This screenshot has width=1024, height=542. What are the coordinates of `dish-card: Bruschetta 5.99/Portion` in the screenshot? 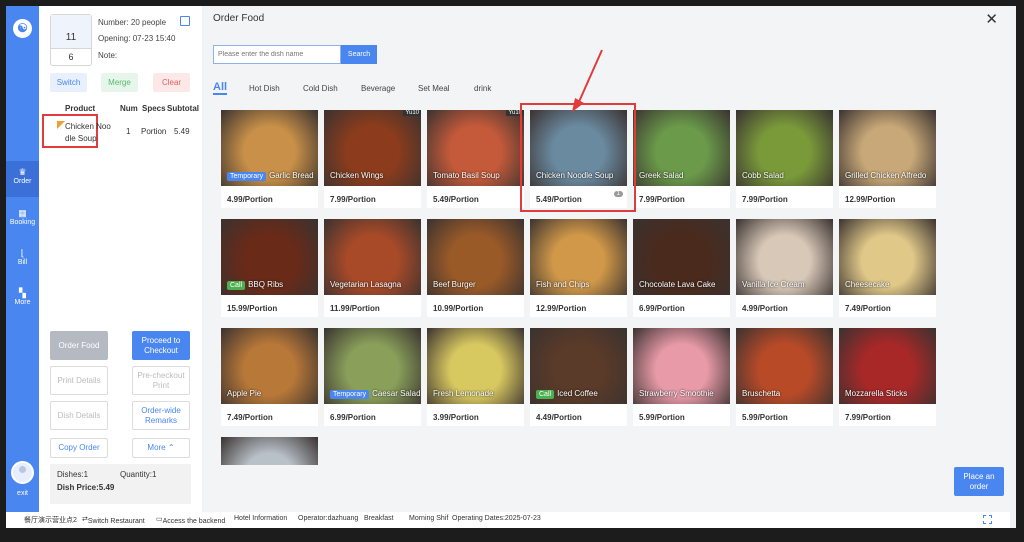 It's located at (784, 377).